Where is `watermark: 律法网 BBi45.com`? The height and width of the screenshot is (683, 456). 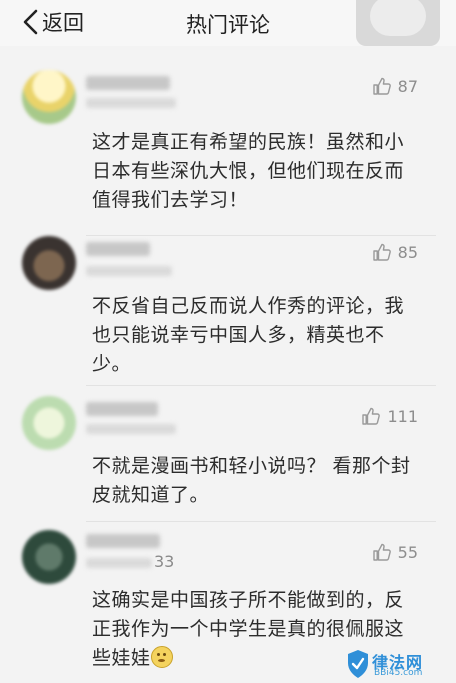 watermark: 律法网 BBi45.com is located at coordinates (398, 665).